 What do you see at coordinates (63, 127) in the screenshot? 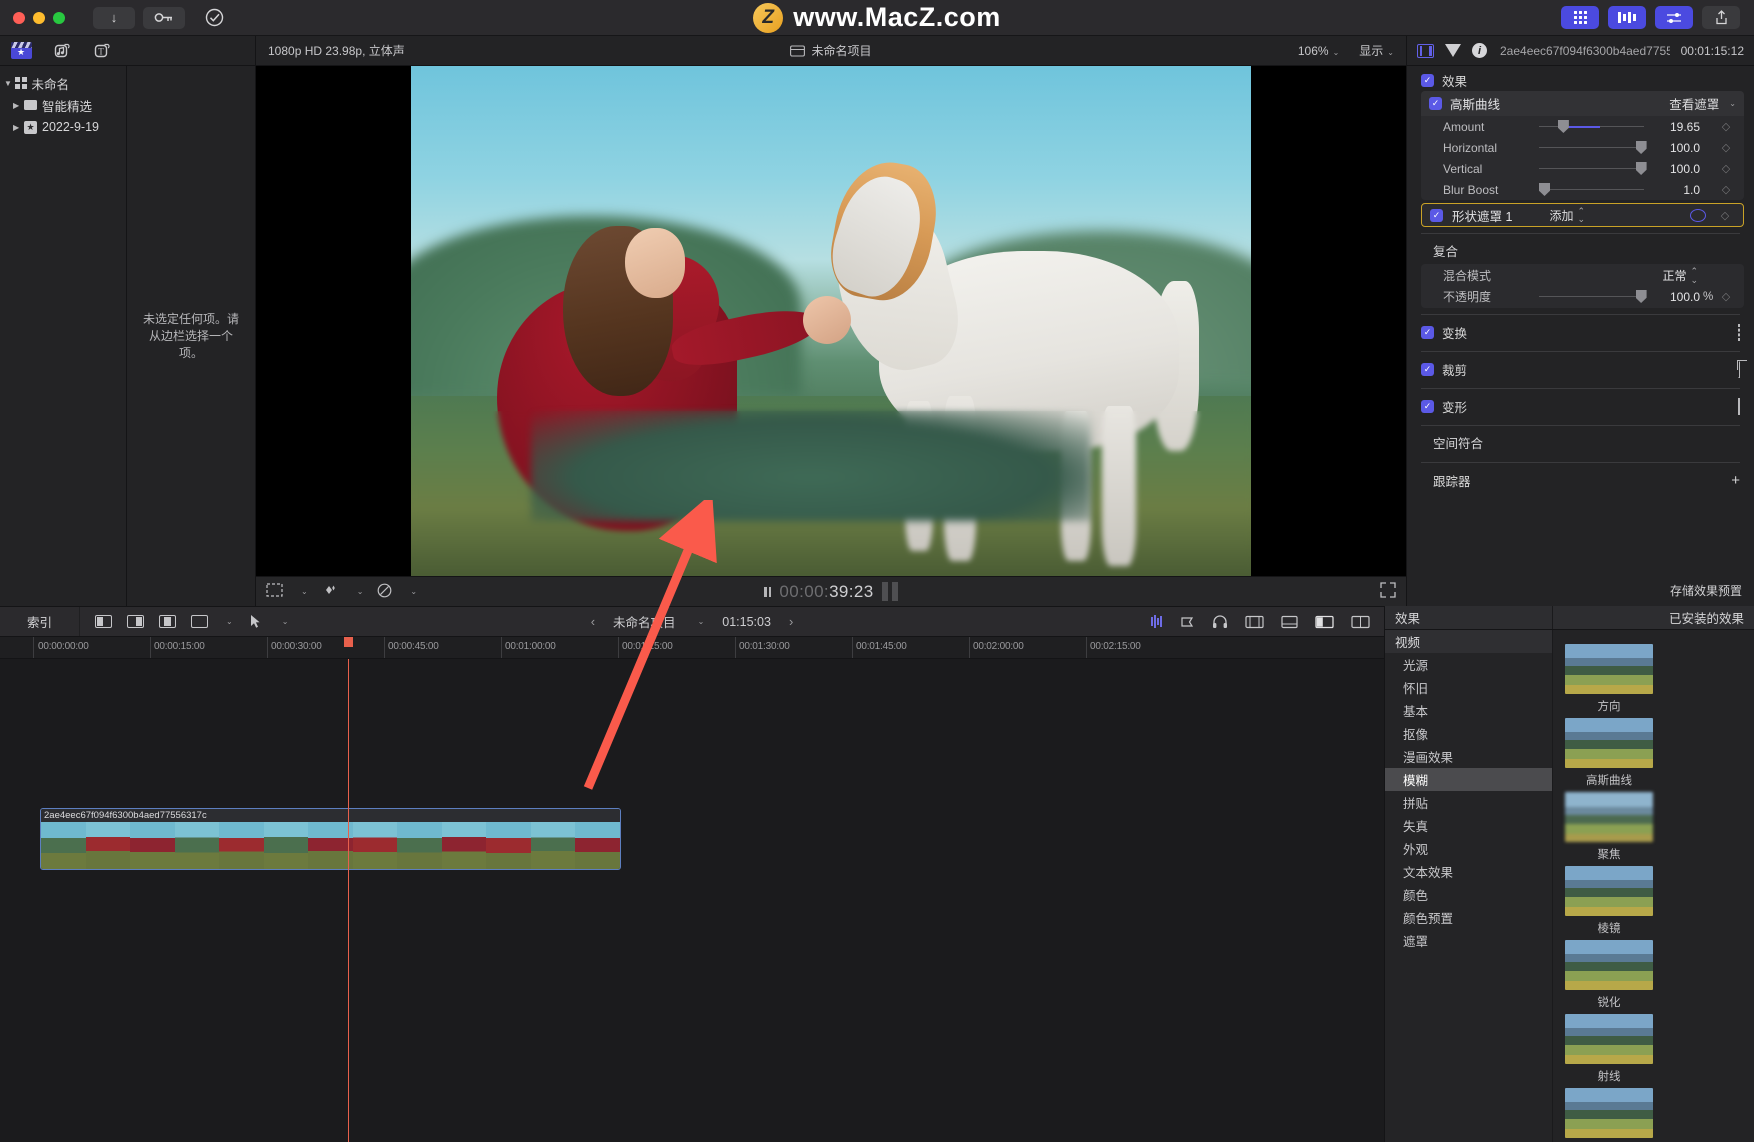
I see `tree-item-event: ▶ ★ 2022-9-19` at bounding box center [63, 127].